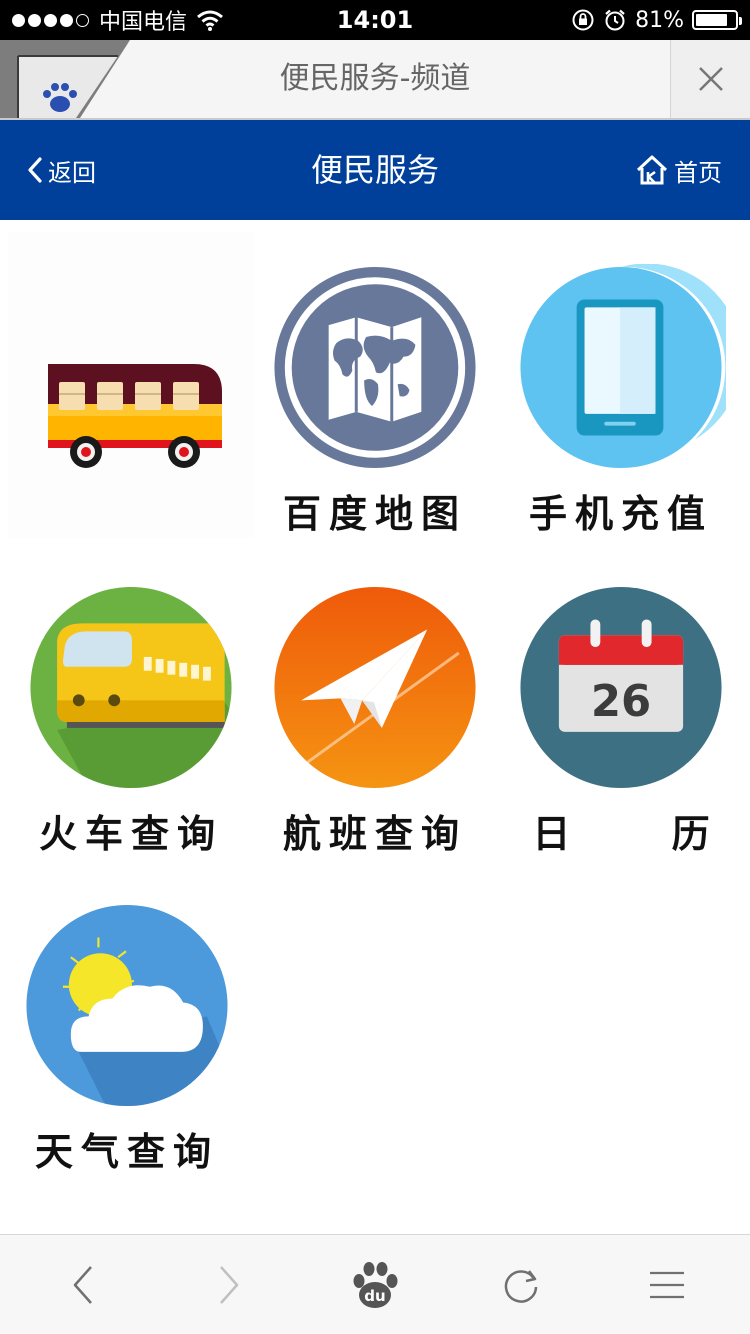 This screenshot has height=1334, width=750. Describe the element at coordinates (374, 1296) in the screenshot. I see `baidu-du-text: du` at that location.